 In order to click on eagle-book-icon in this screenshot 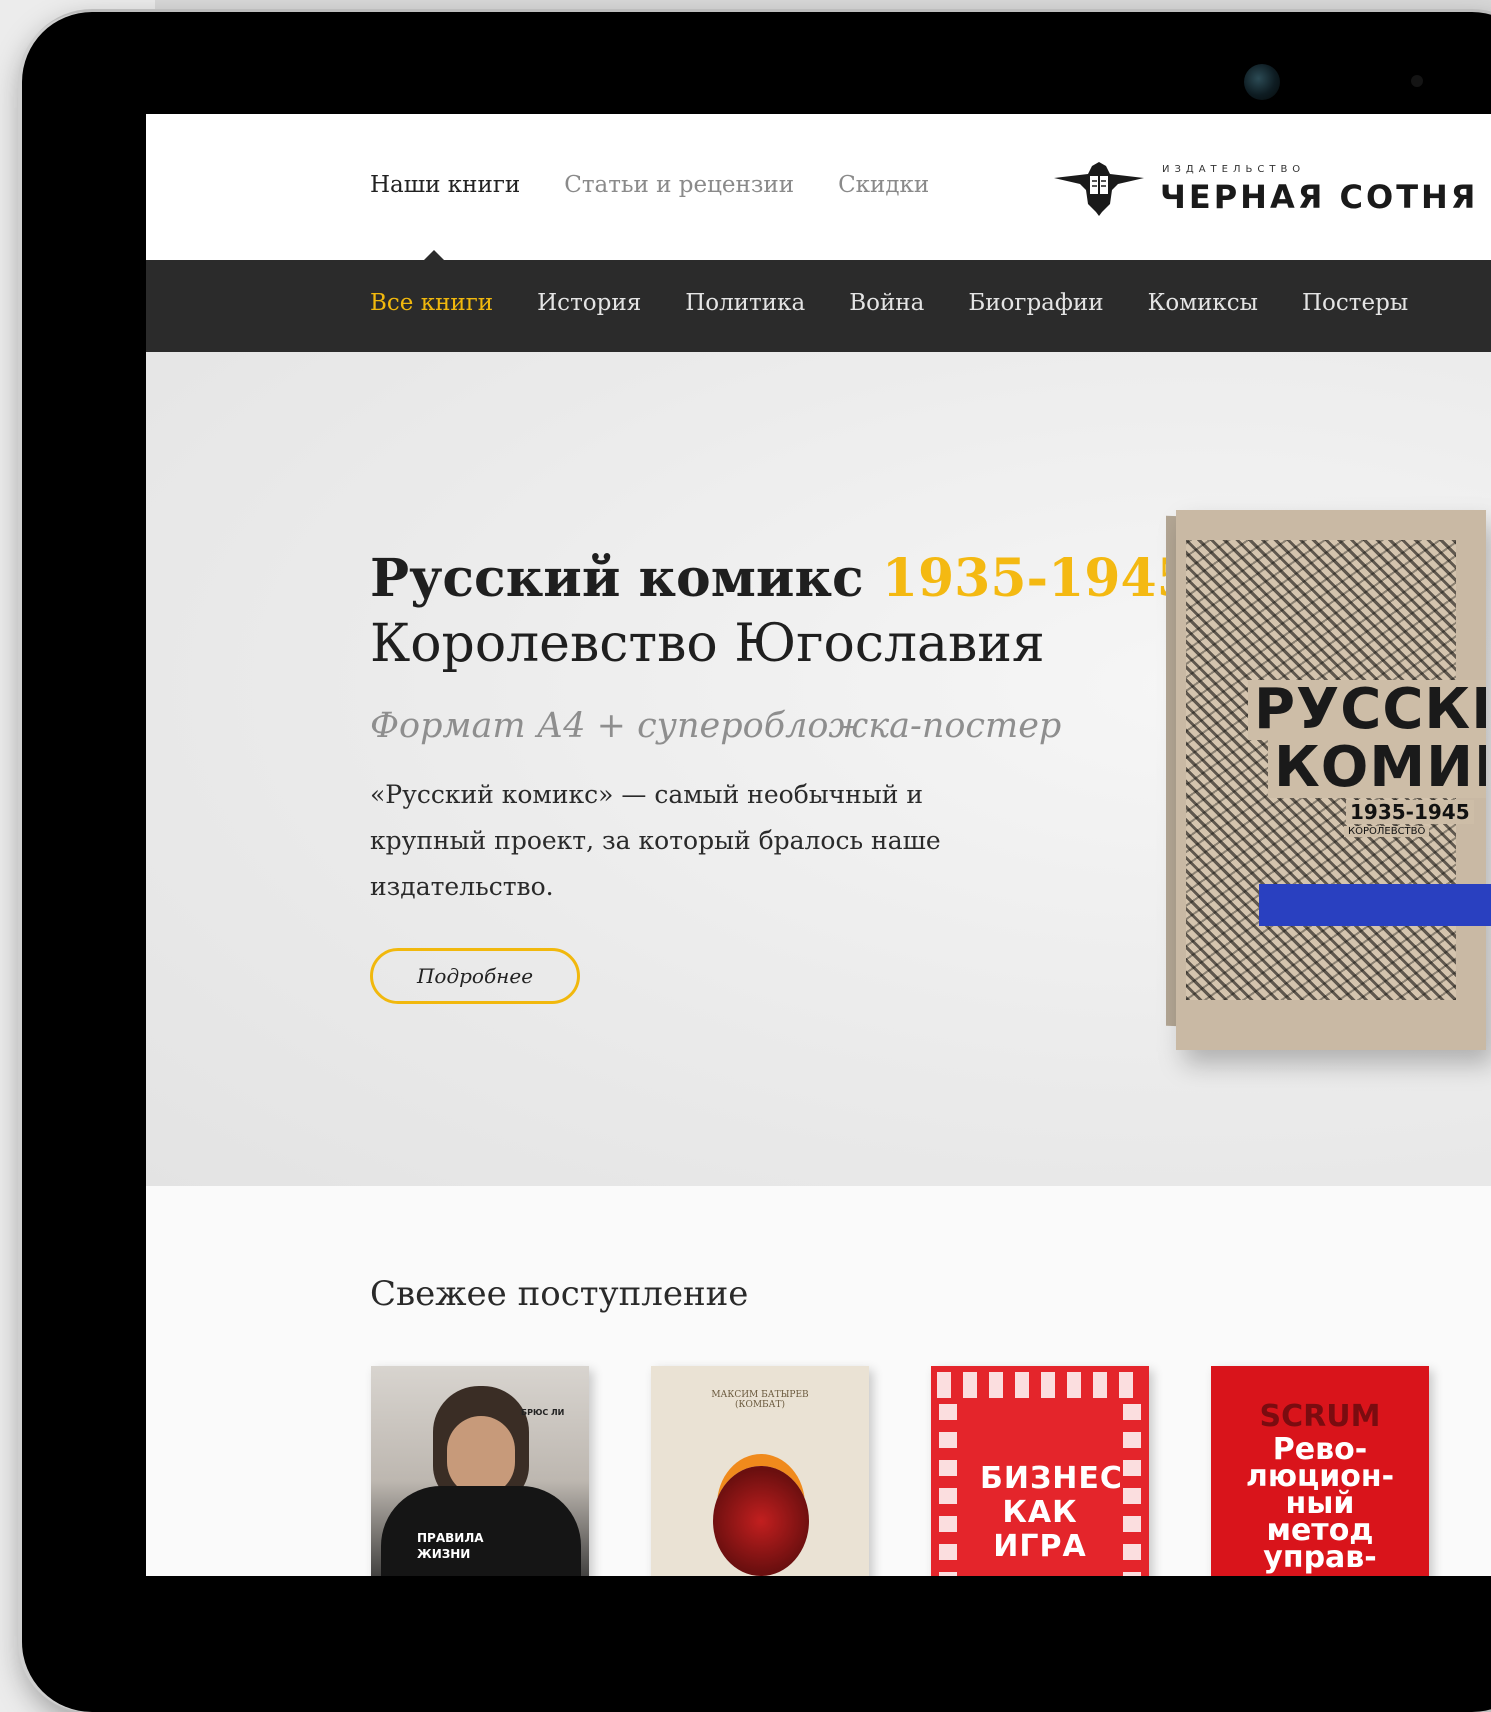, I will do `click(1099, 189)`.